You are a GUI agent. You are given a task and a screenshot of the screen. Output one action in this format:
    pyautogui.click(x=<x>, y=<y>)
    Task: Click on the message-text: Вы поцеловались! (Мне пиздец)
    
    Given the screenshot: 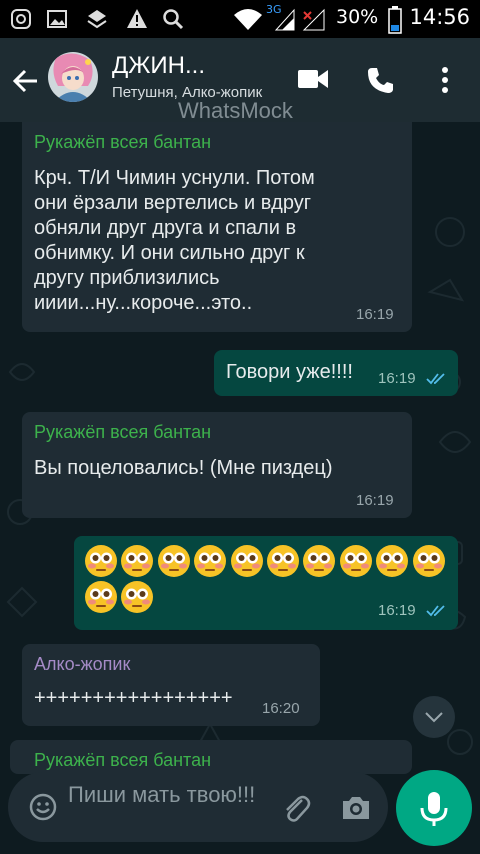 What is the action you would take?
    pyautogui.click(x=183, y=468)
    